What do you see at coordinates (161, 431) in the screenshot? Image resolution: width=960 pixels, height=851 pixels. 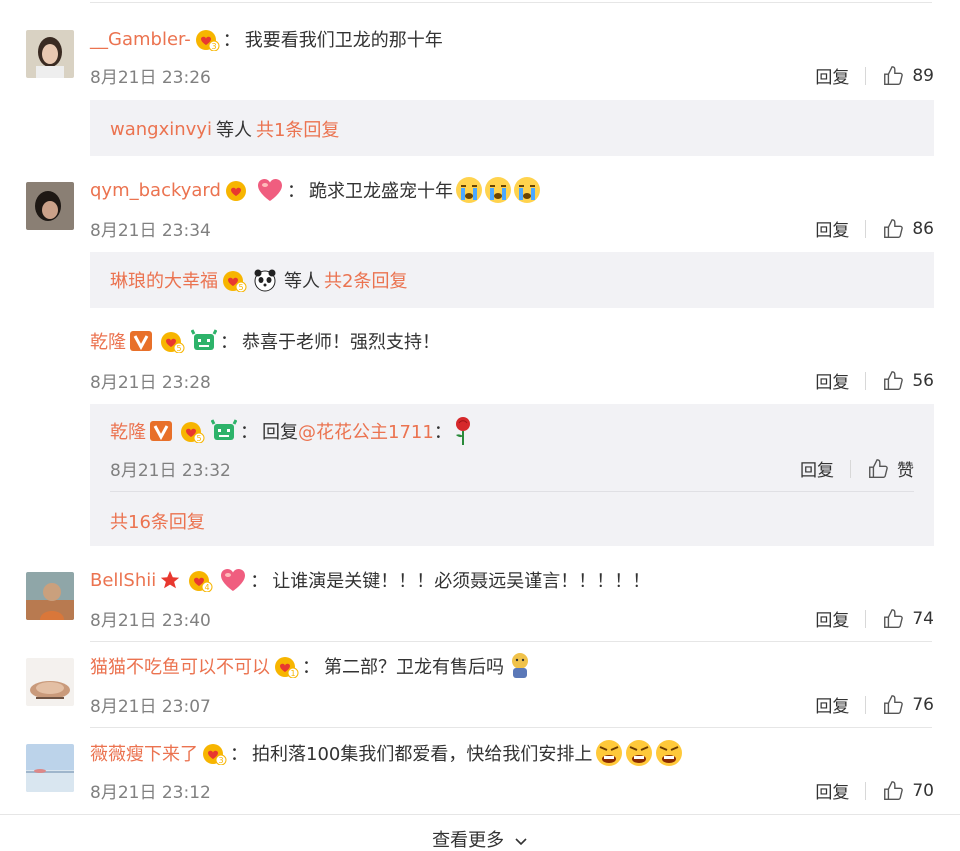 I see `verified-v-icon` at bounding box center [161, 431].